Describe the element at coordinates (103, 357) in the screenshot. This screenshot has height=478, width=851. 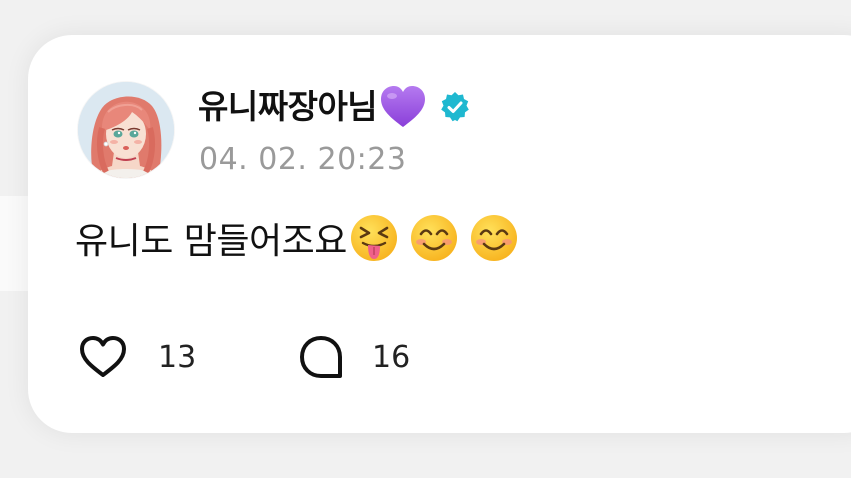
I see `heart-outline-icon` at that location.